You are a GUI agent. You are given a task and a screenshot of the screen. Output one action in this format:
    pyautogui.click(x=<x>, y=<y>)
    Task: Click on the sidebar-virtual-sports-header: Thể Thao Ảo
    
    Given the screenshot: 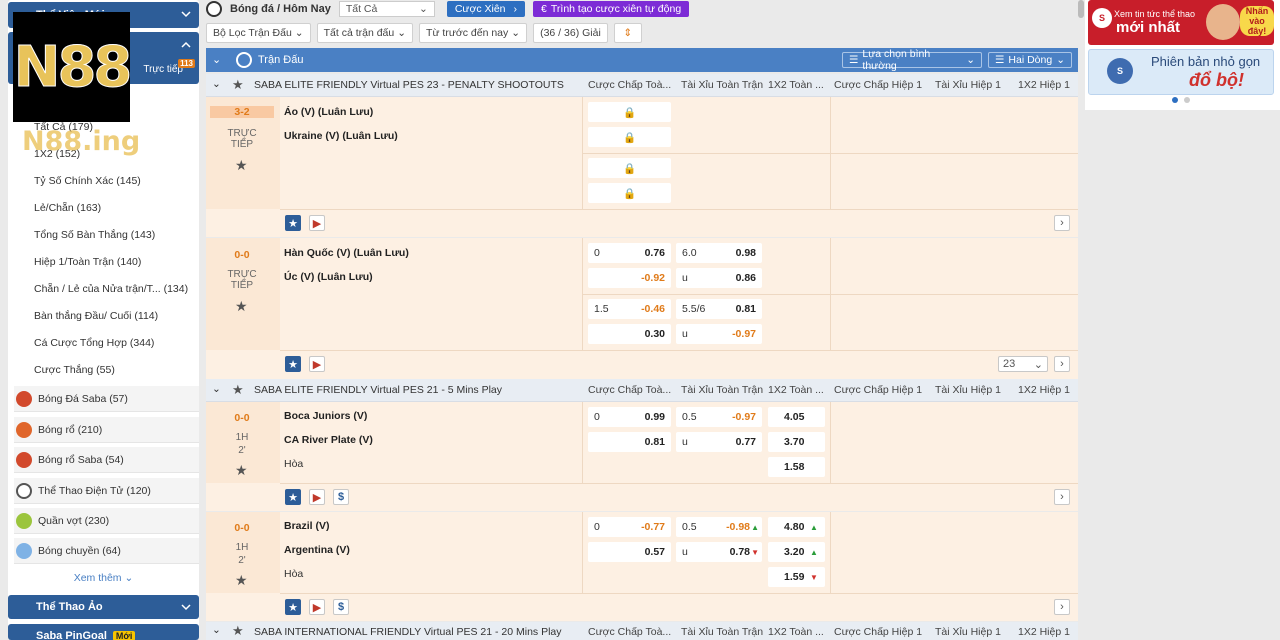 What is the action you would take?
    pyautogui.click(x=103, y=607)
    